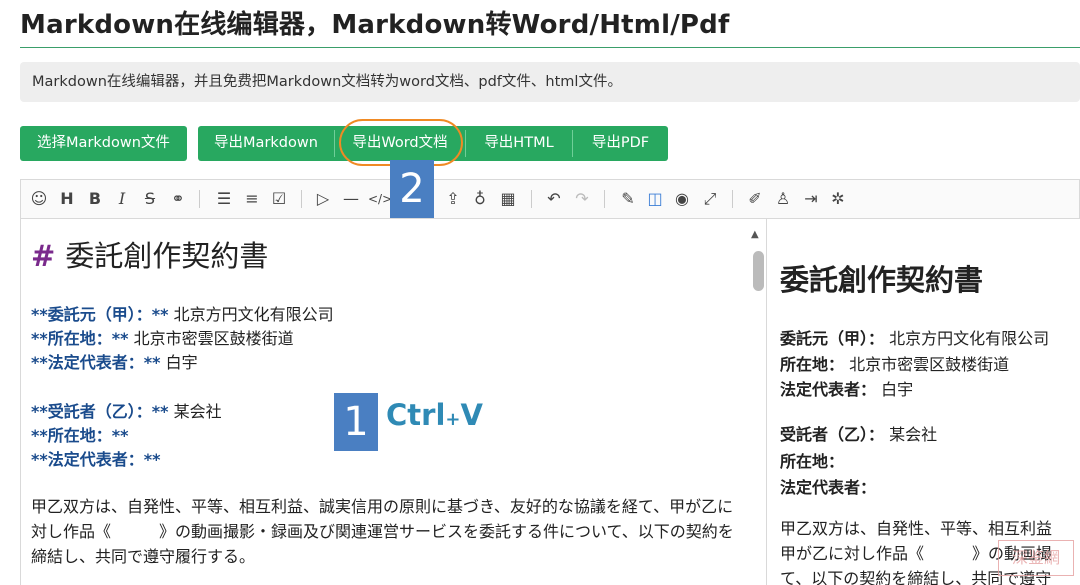 Image resolution: width=1080 pixels, height=585 pixels. Describe the element at coordinates (828, 487) in the screenshot. I see `preview-line: 法定代表者：` at that location.